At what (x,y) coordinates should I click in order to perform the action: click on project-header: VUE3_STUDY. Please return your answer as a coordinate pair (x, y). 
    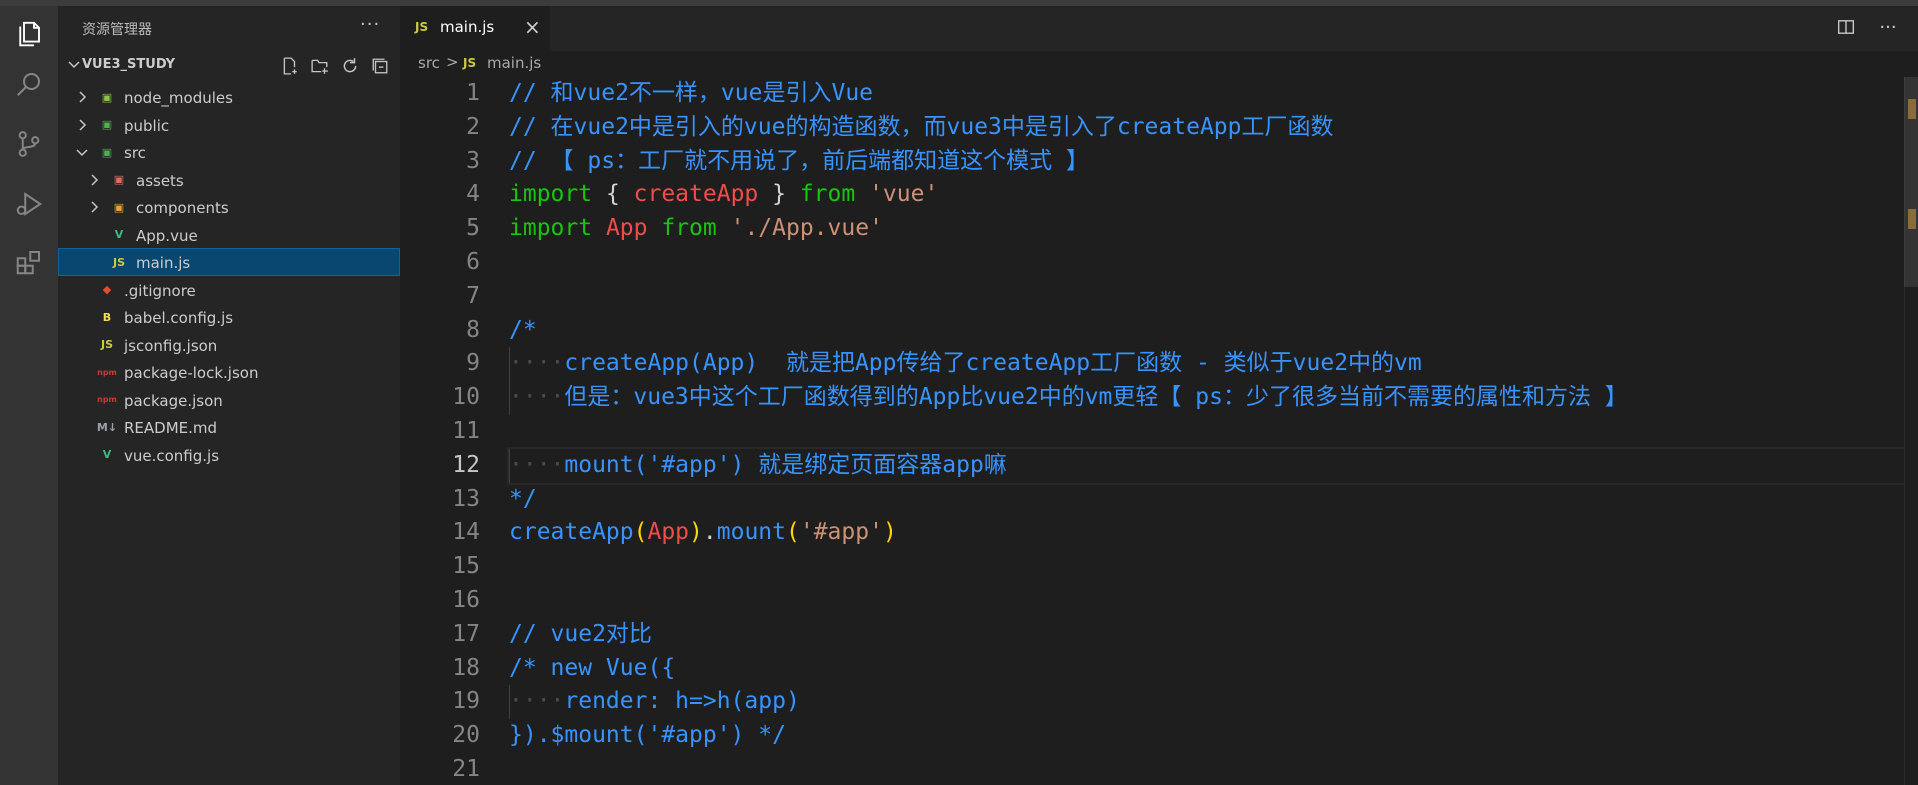
    Looking at the image, I should click on (229, 65).